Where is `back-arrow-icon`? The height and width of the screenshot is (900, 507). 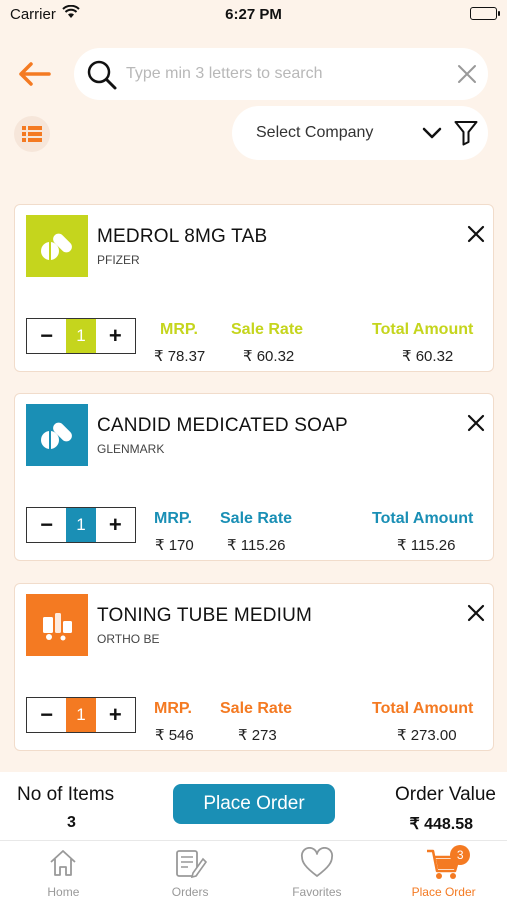
back-arrow-icon is located at coordinates (35, 74).